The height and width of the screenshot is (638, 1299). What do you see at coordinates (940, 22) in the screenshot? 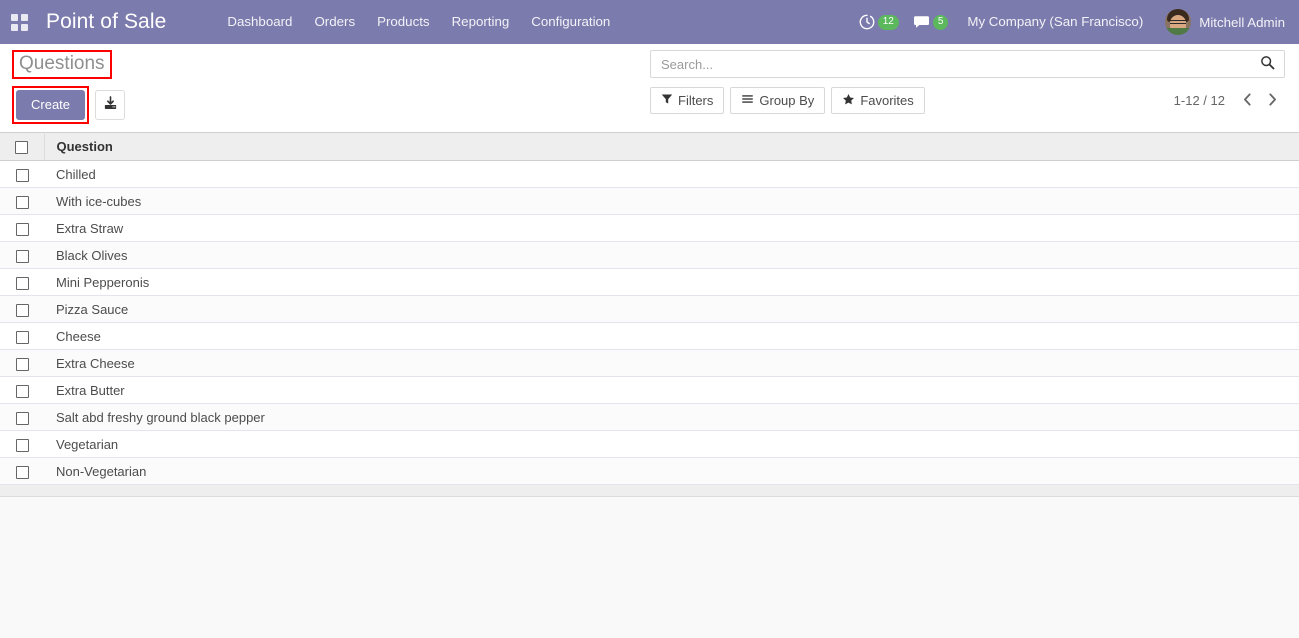
I see `messaging-count-badge: 5` at bounding box center [940, 22].